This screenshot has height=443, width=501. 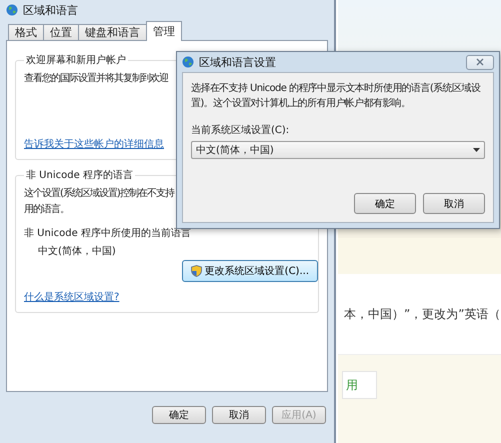 I want to click on description-text: 查看您的国际设置并将其复制到欢迎, so click(x=97, y=79).